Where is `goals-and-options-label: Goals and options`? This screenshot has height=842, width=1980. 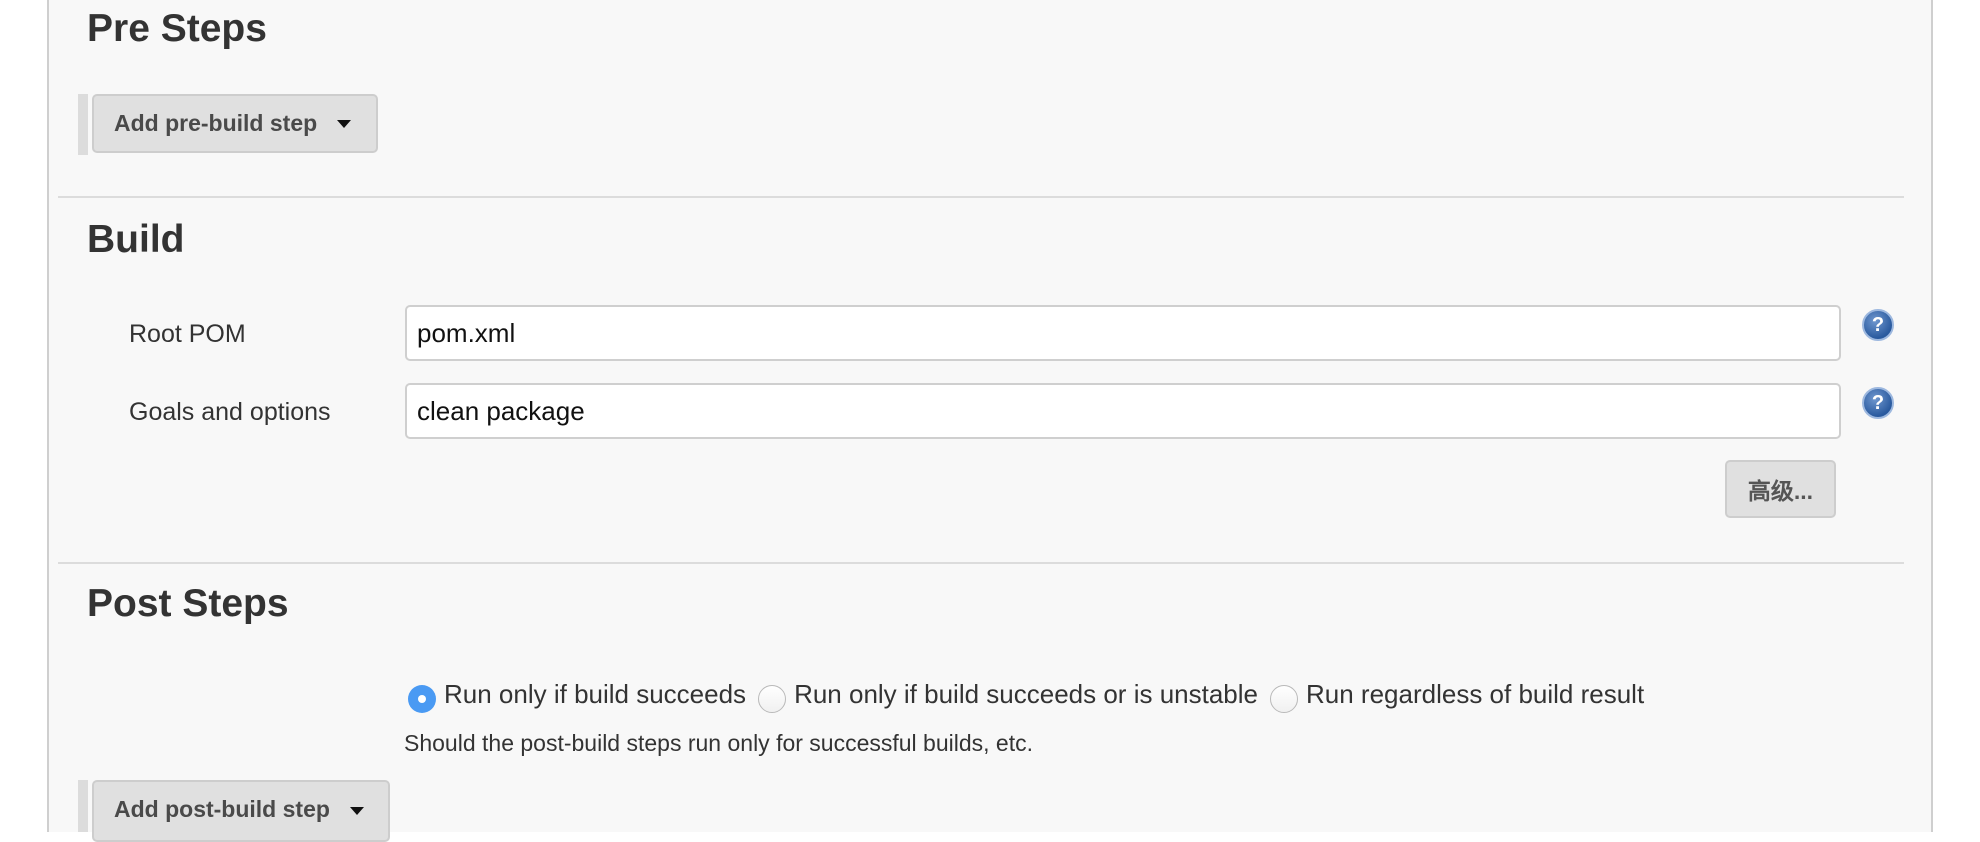 goals-and-options-label: Goals and options is located at coordinates (230, 412).